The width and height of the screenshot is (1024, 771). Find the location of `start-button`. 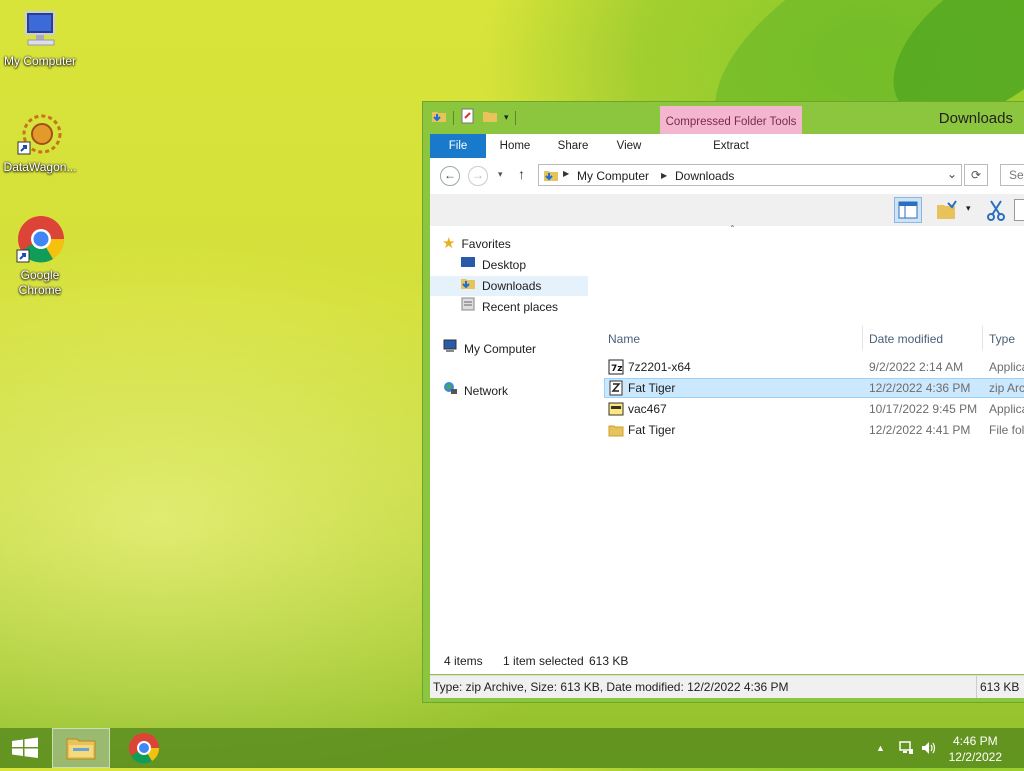

start-button is located at coordinates (25, 748).